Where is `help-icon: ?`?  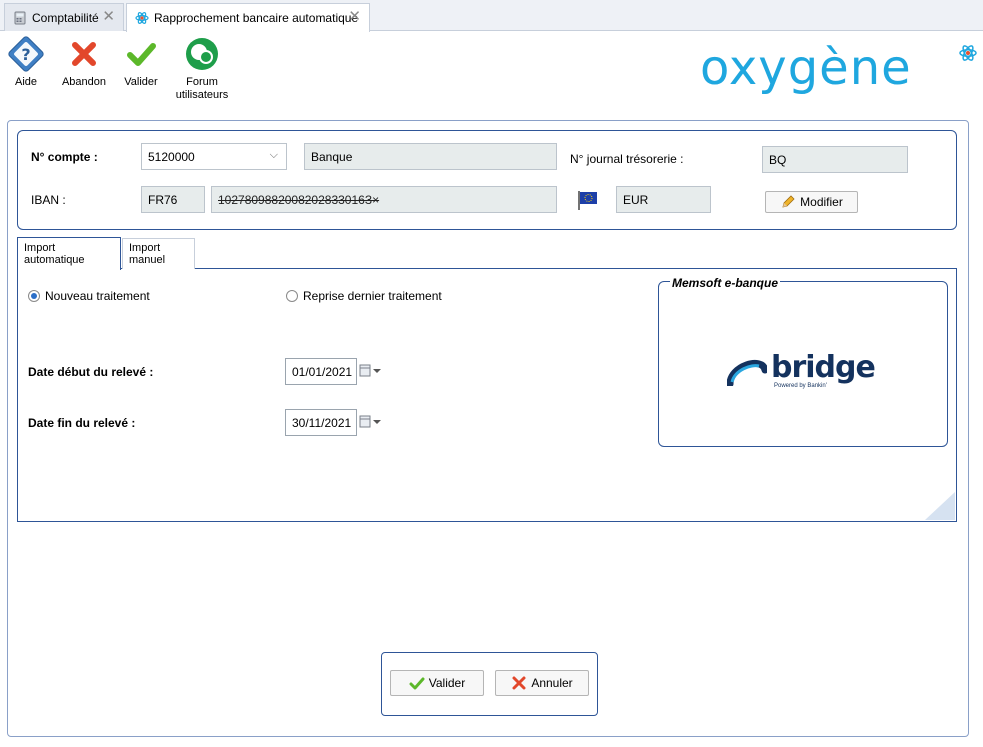 help-icon: ? is located at coordinates (26, 54).